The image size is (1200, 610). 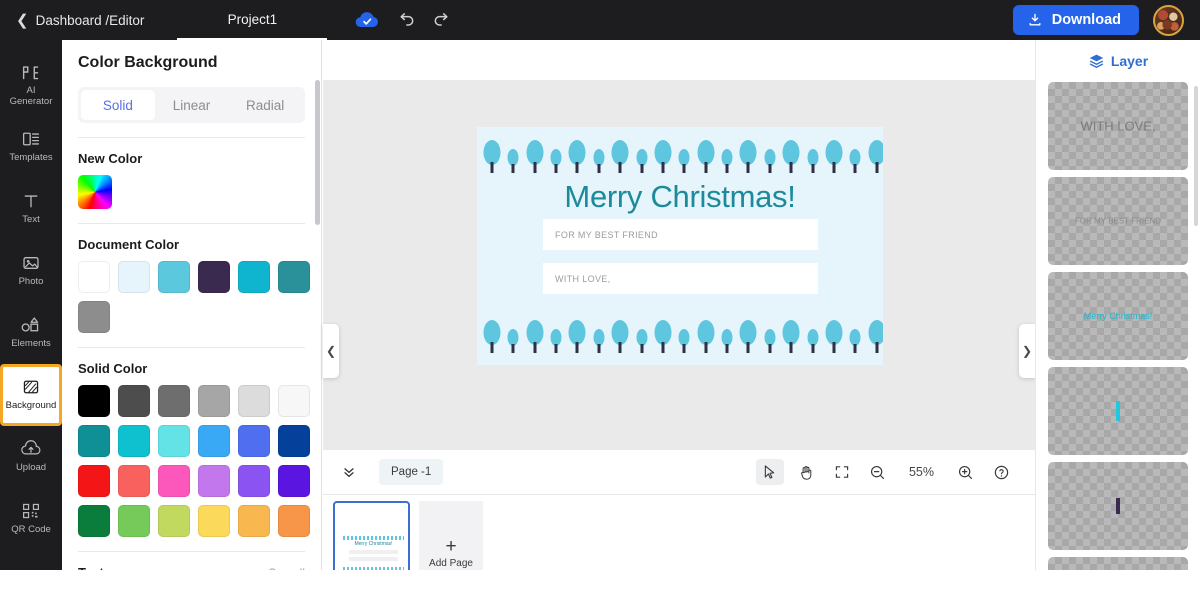 I want to click on plus-icon: +, so click(x=451, y=546).